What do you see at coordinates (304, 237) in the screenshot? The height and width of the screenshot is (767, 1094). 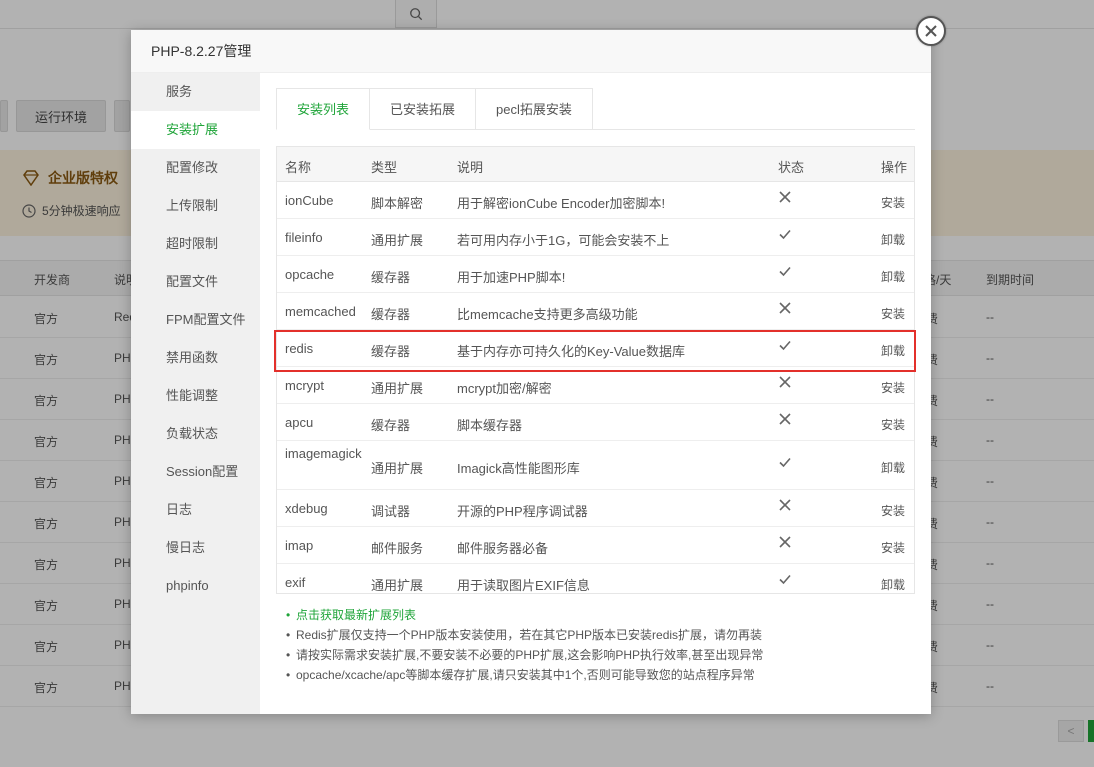 I see `extension-name: fileinfo` at bounding box center [304, 237].